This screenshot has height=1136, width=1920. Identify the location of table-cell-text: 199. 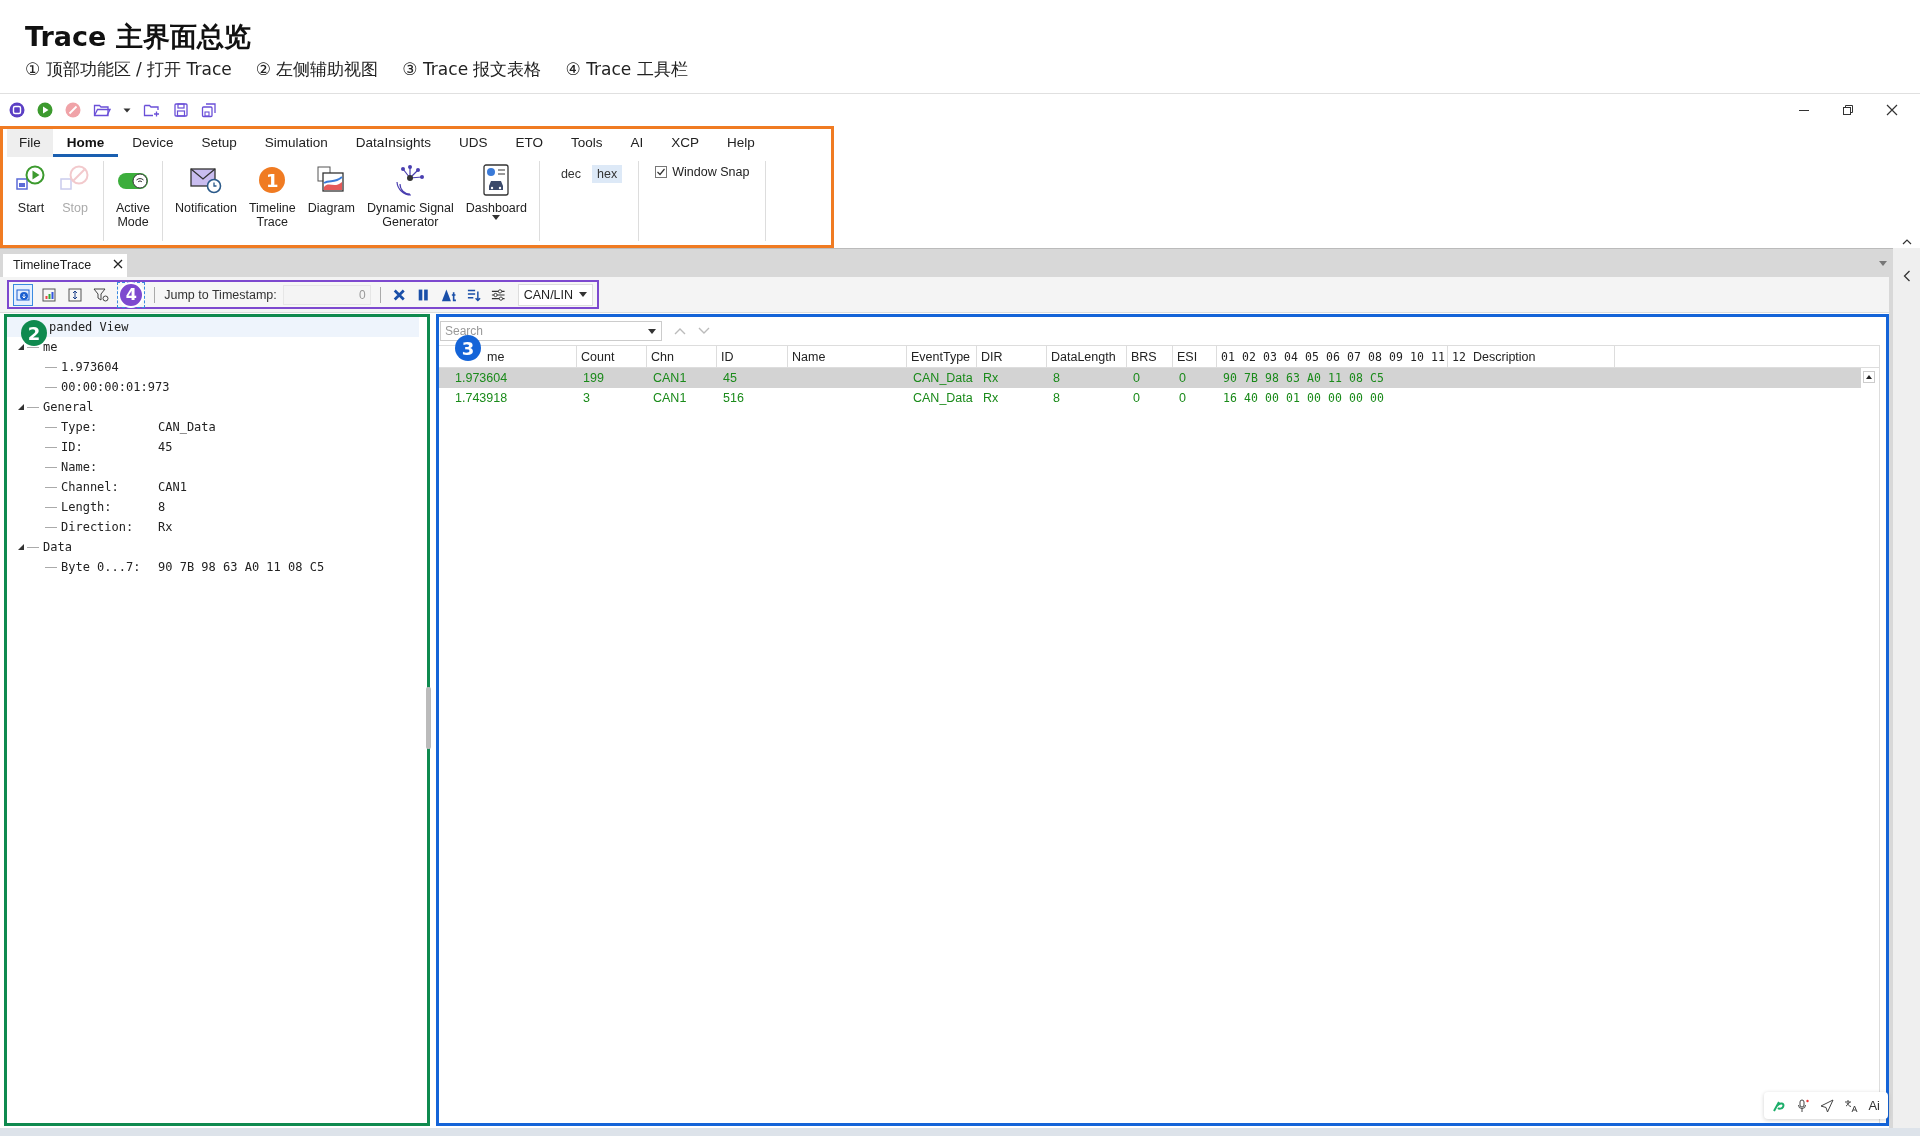
(593, 378).